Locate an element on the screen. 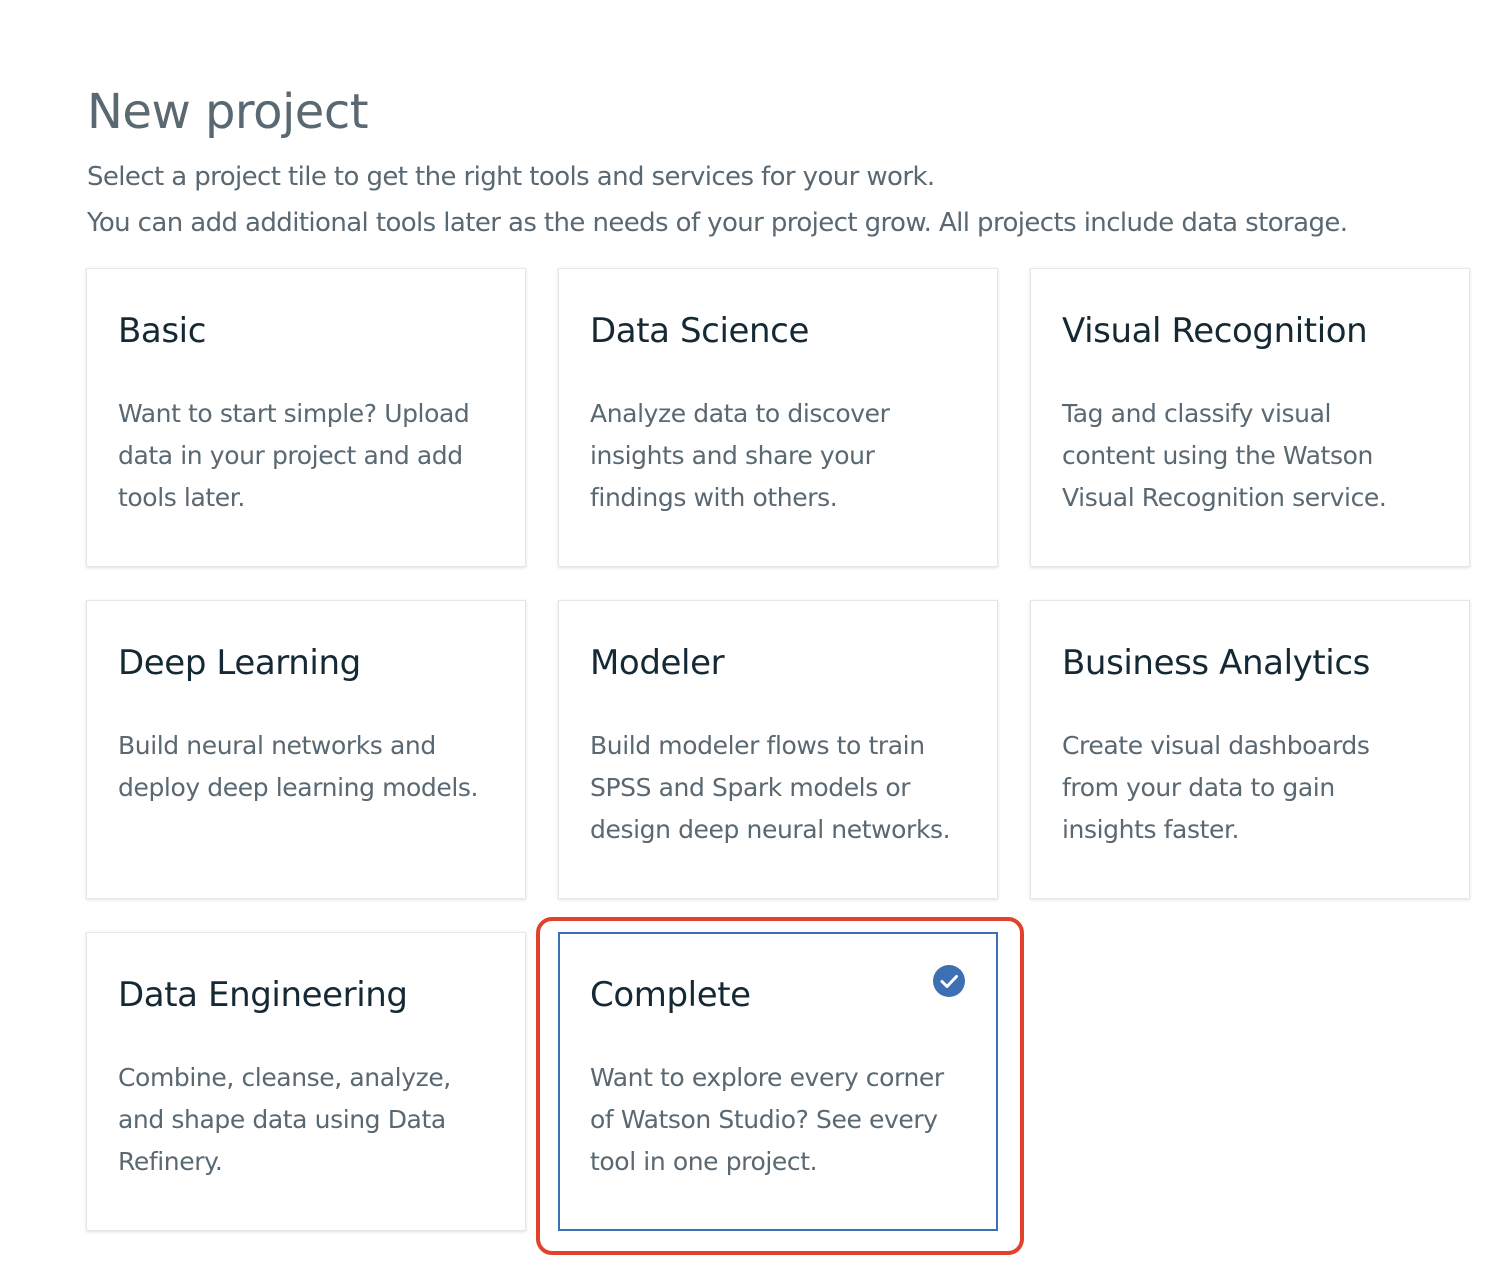 This screenshot has height=1280, width=1492. tile-title: Business Analytics is located at coordinates (1216, 663).